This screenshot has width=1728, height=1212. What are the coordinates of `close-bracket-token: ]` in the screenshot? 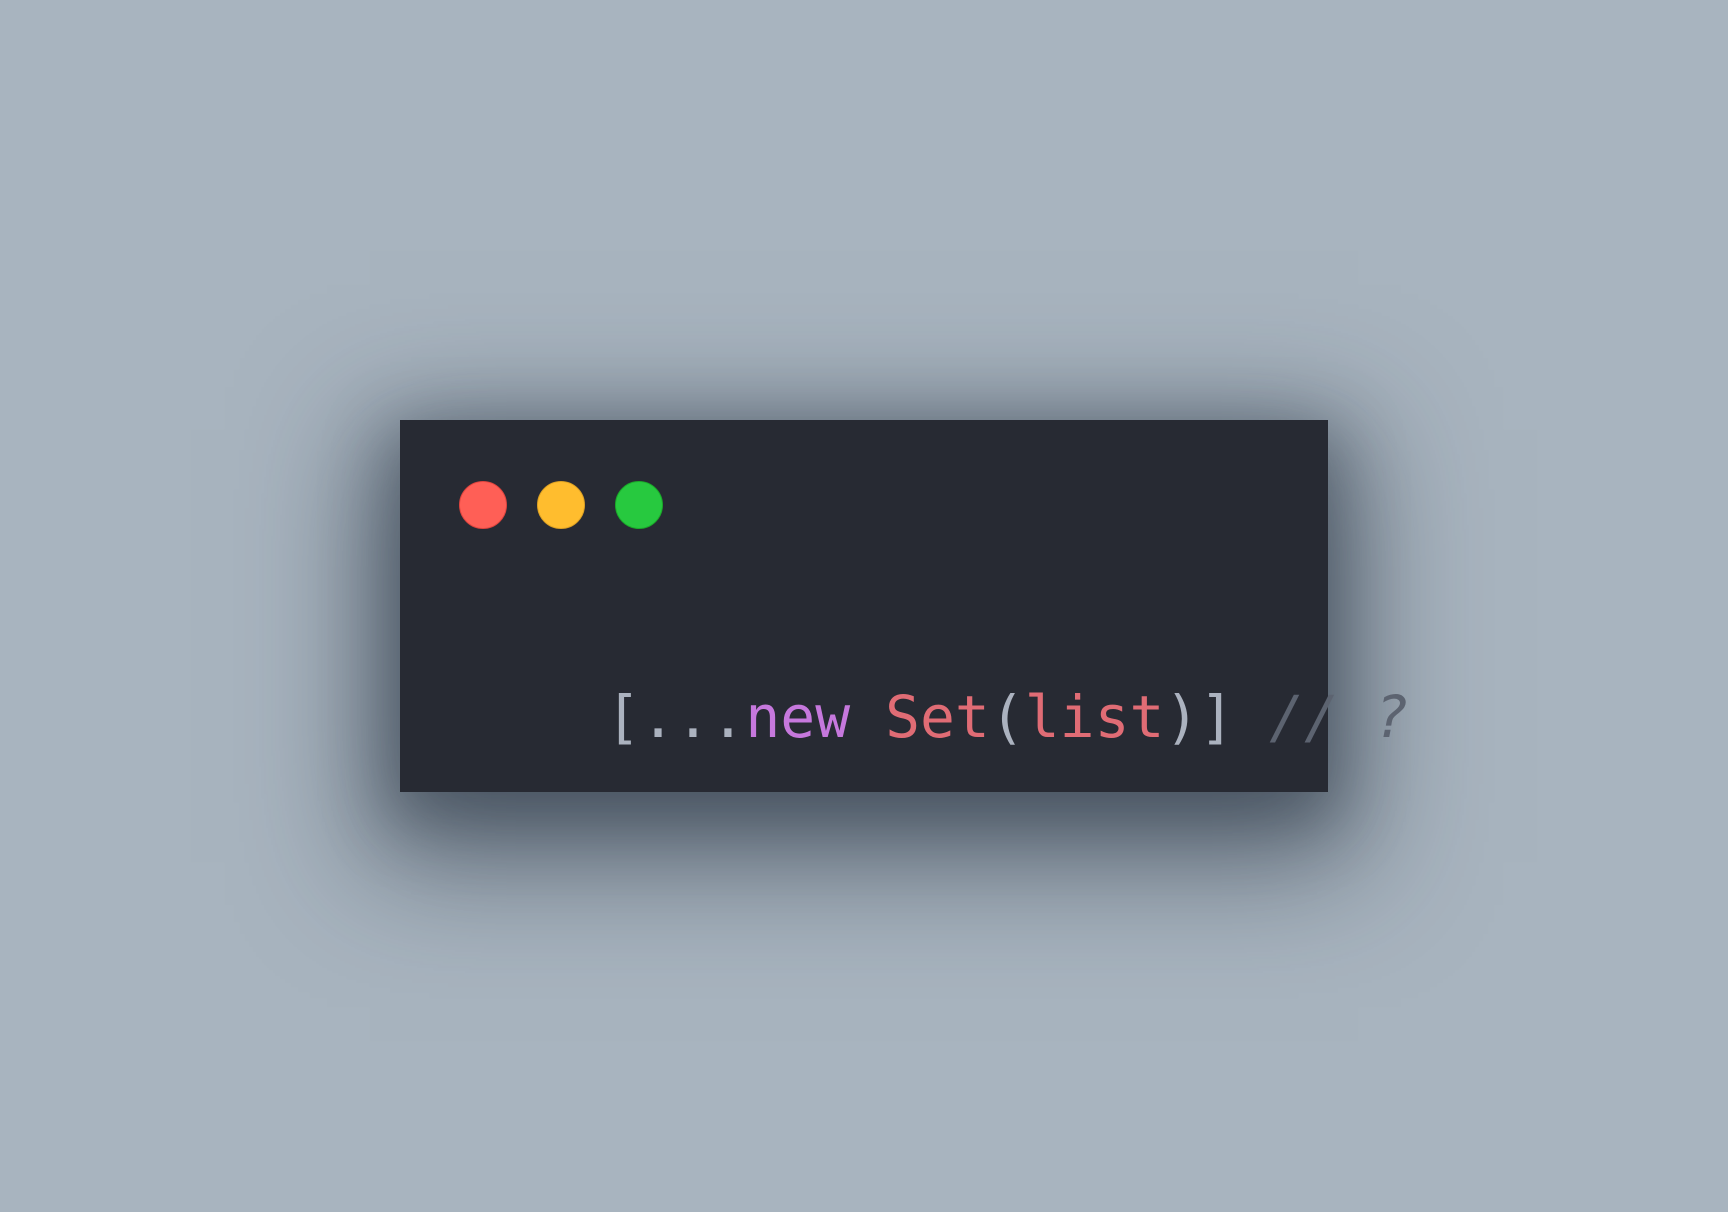 It's located at (1217, 717).